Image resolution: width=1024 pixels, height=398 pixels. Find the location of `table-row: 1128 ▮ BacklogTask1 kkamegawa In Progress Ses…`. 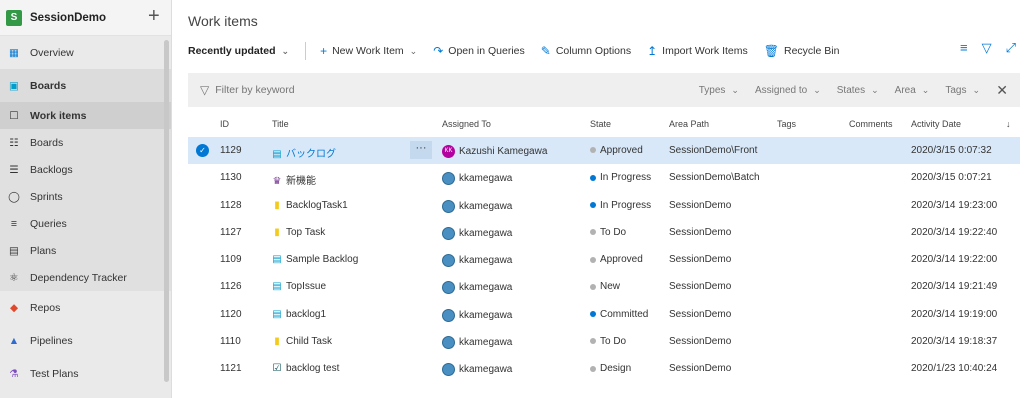

table-row: 1128 ▮ BacklogTask1 kkamegawa In Progress Ses… is located at coordinates (604, 205).